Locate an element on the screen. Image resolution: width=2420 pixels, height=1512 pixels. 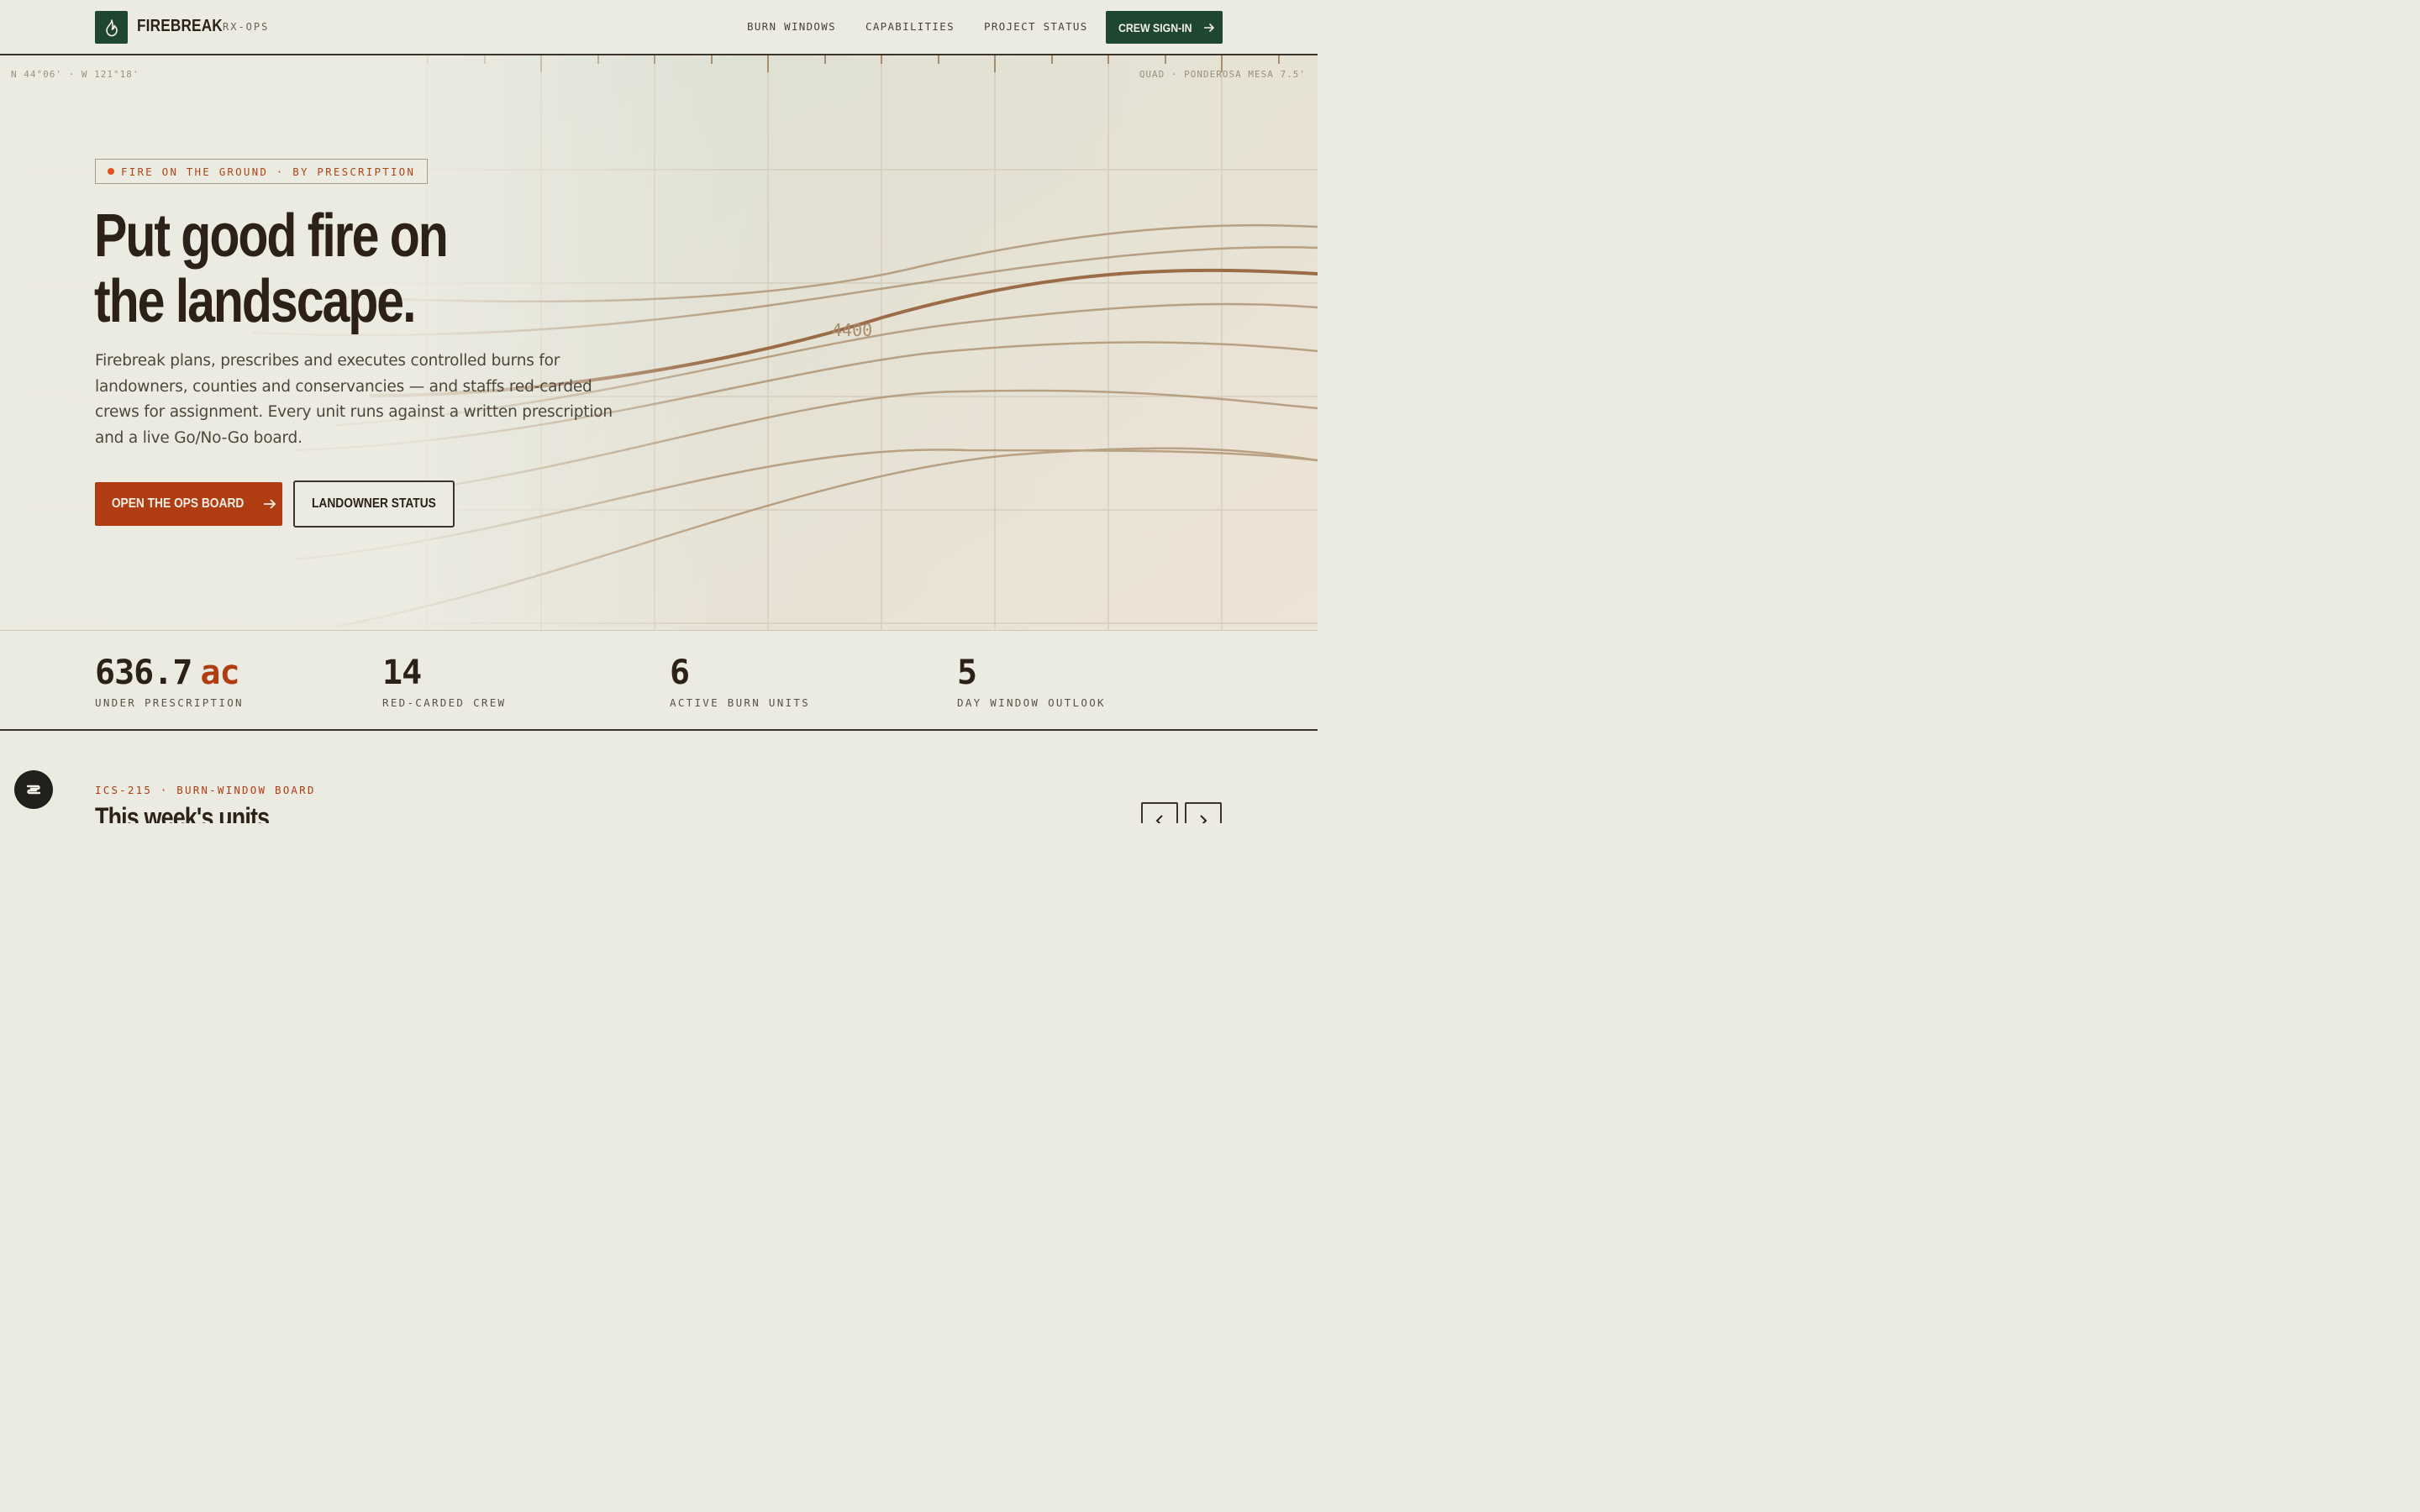
stat-label: UNDER PRESCRIPTION is located at coordinates (169, 702).